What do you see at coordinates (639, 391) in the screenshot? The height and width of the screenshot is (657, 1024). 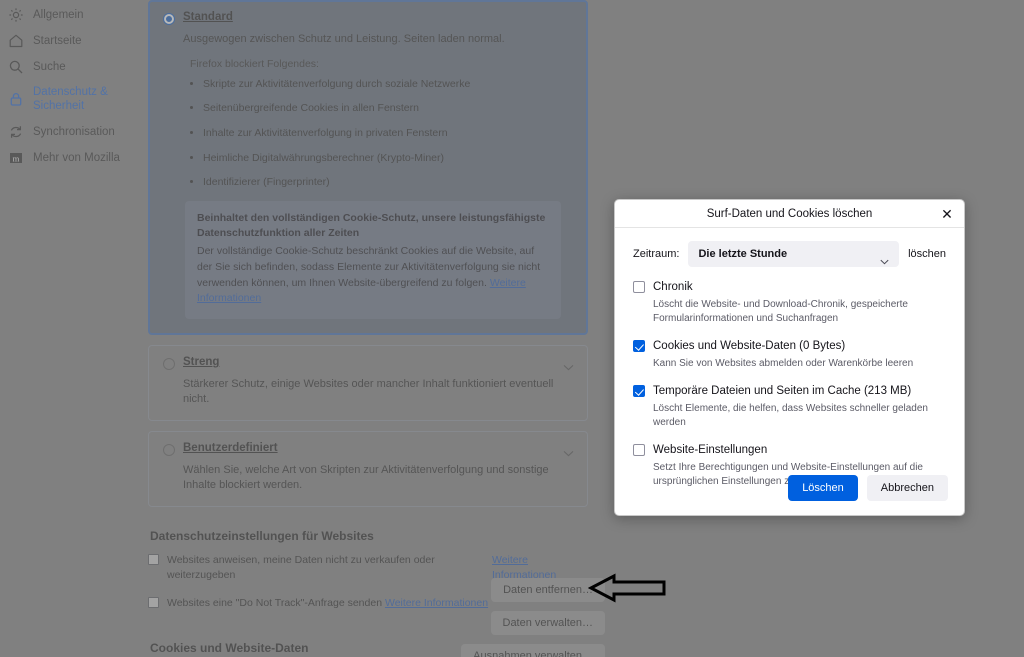 I see `checkbox-temporary-files-cache` at bounding box center [639, 391].